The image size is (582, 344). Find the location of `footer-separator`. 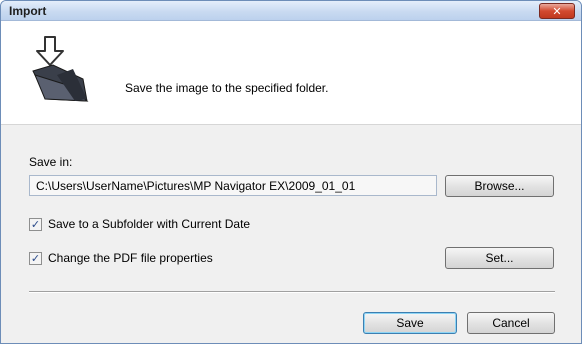

footer-separator is located at coordinates (292, 292).